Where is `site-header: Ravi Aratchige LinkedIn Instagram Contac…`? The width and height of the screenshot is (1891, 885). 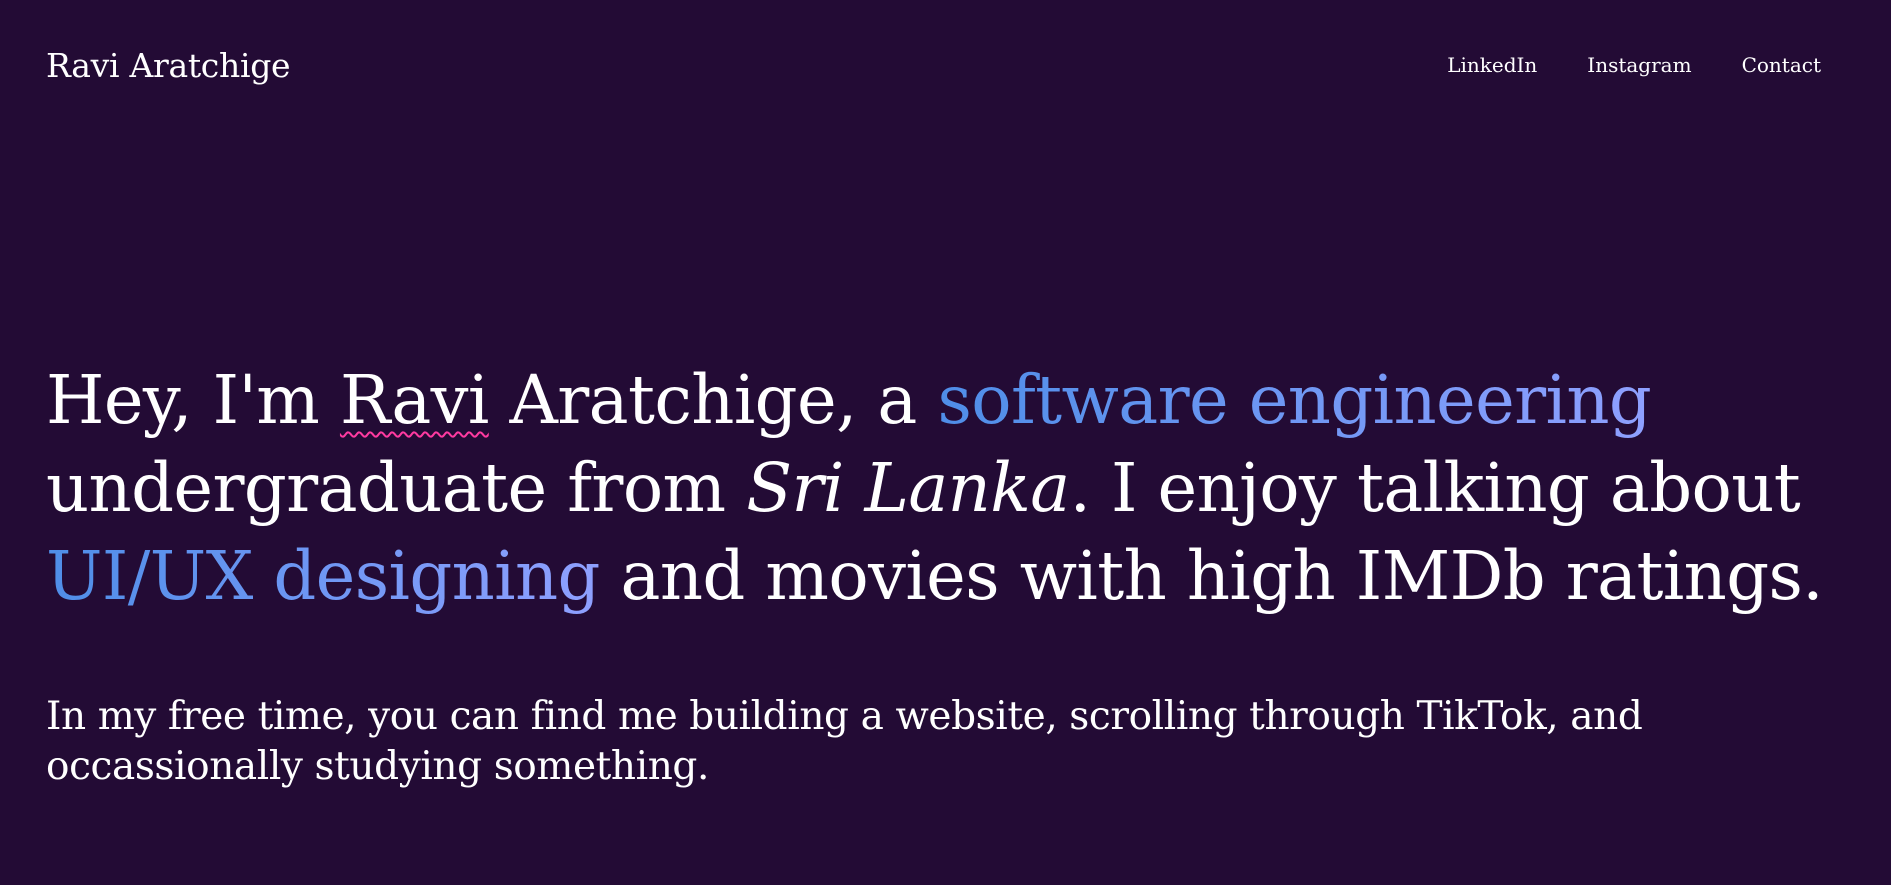
site-header: Ravi Aratchige LinkedIn Instagram Contac… is located at coordinates (933, 65).